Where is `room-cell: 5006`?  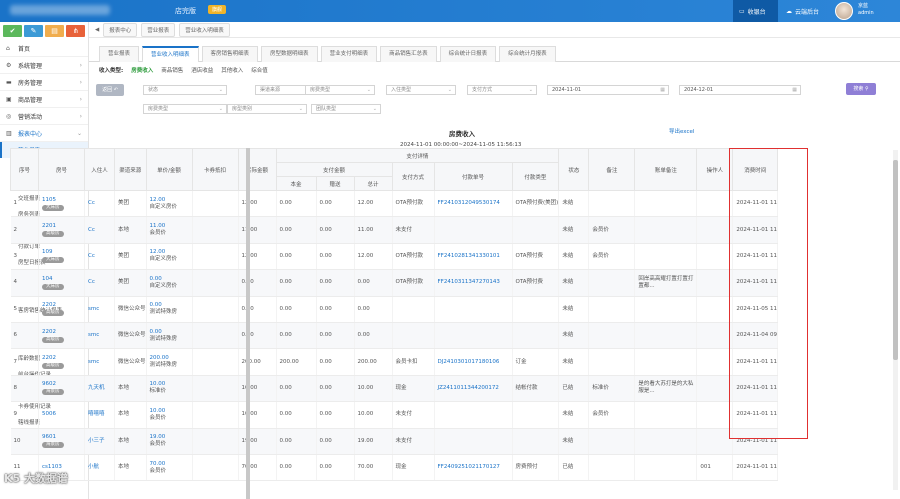 room-cell: 5006 is located at coordinates (61, 415).